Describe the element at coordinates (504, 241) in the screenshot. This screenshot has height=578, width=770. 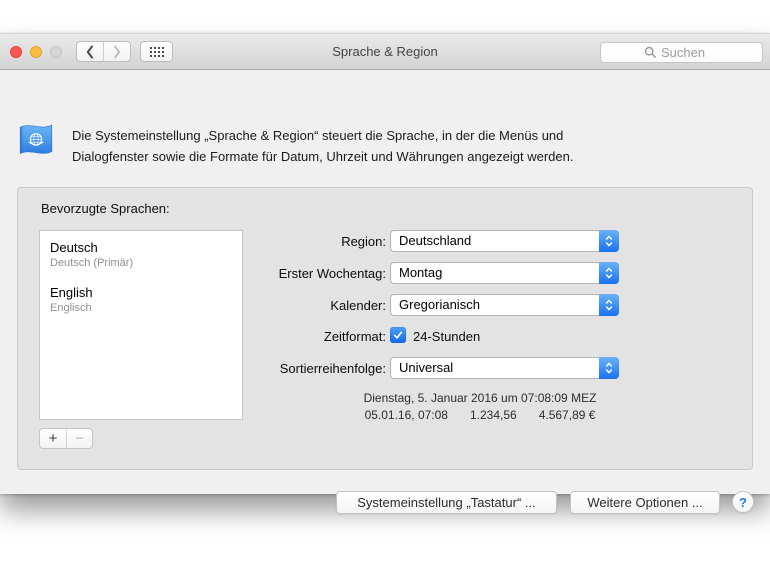
I see `region-popup: Deutschland` at that location.